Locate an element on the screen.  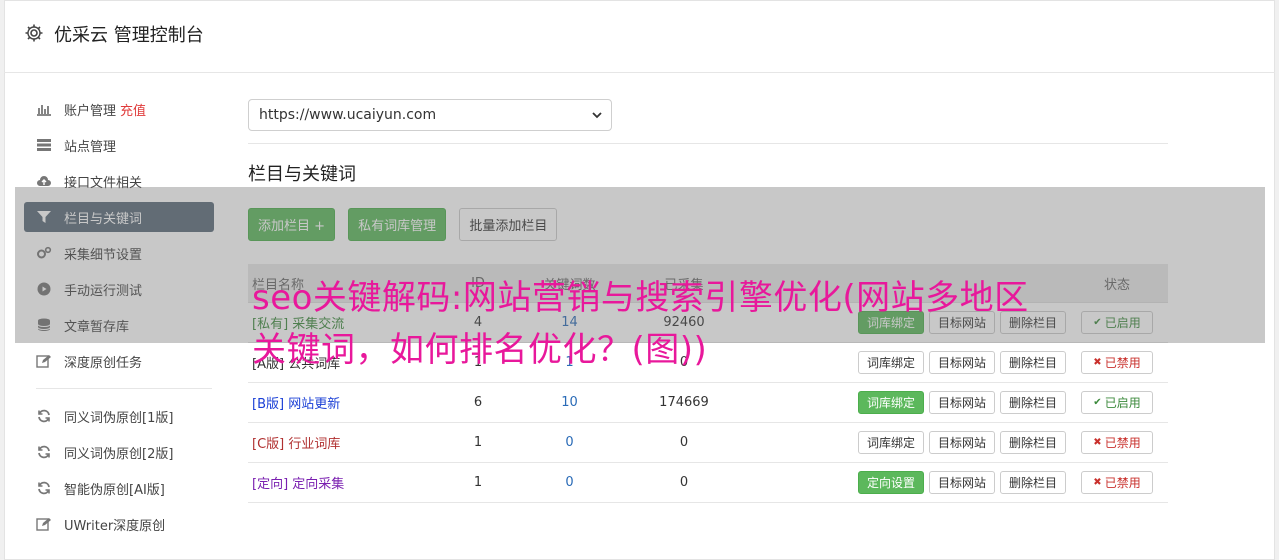
site-select-value: https://www.ucaiyun.com is located at coordinates (348, 115).